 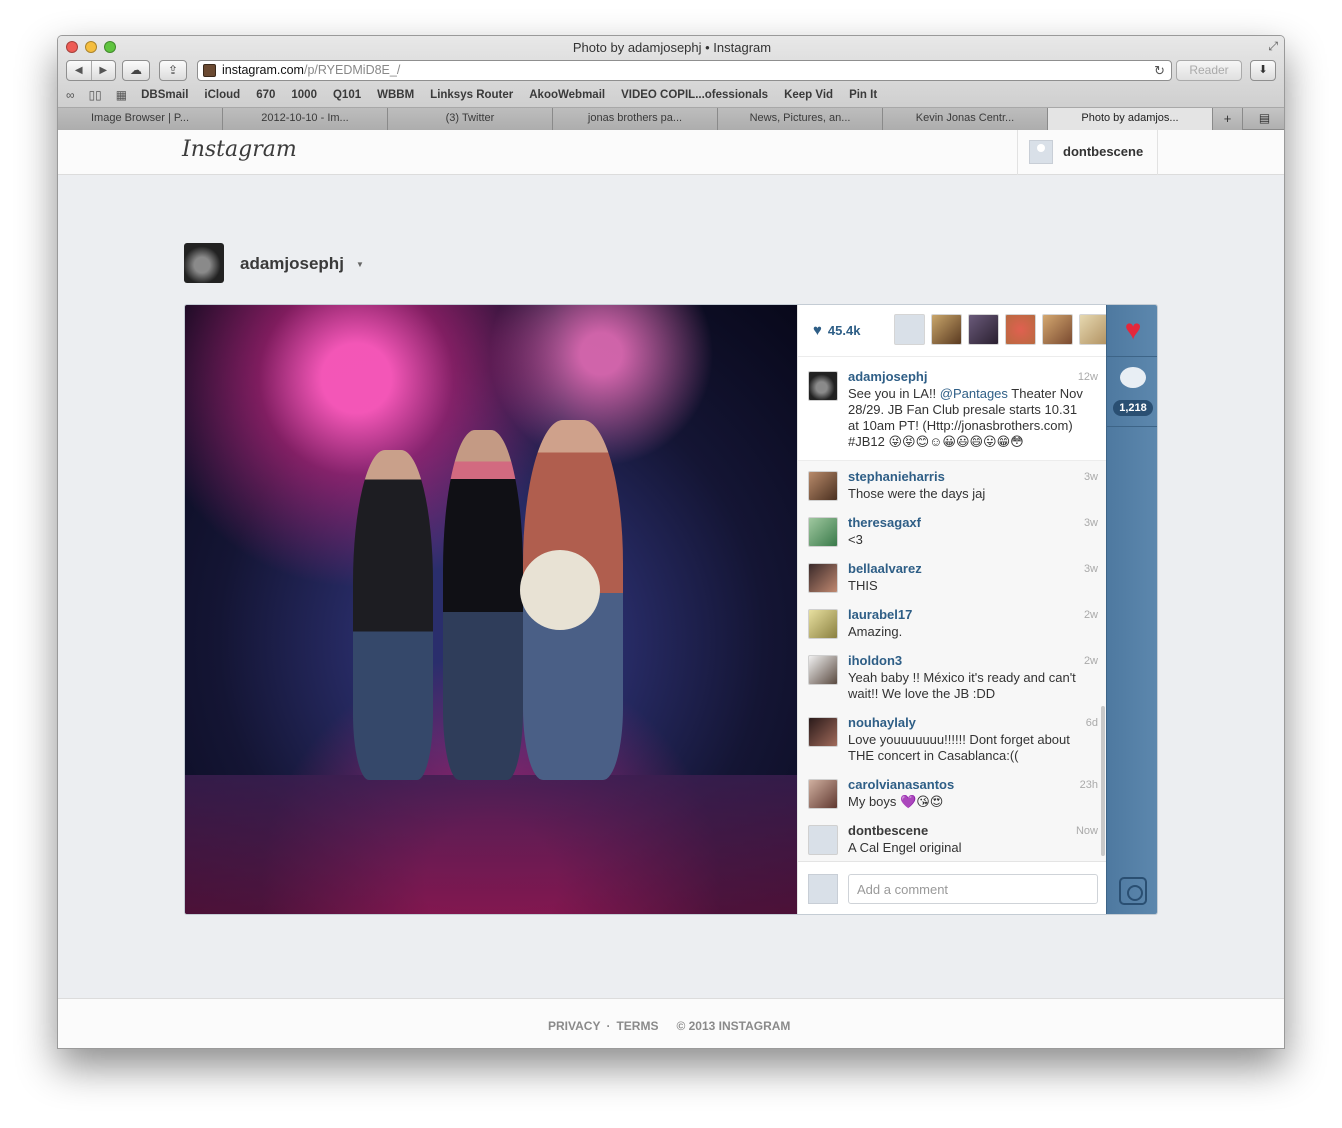 What do you see at coordinates (1132, 392) in the screenshot?
I see `comment-button: 1,218` at bounding box center [1132, 392].